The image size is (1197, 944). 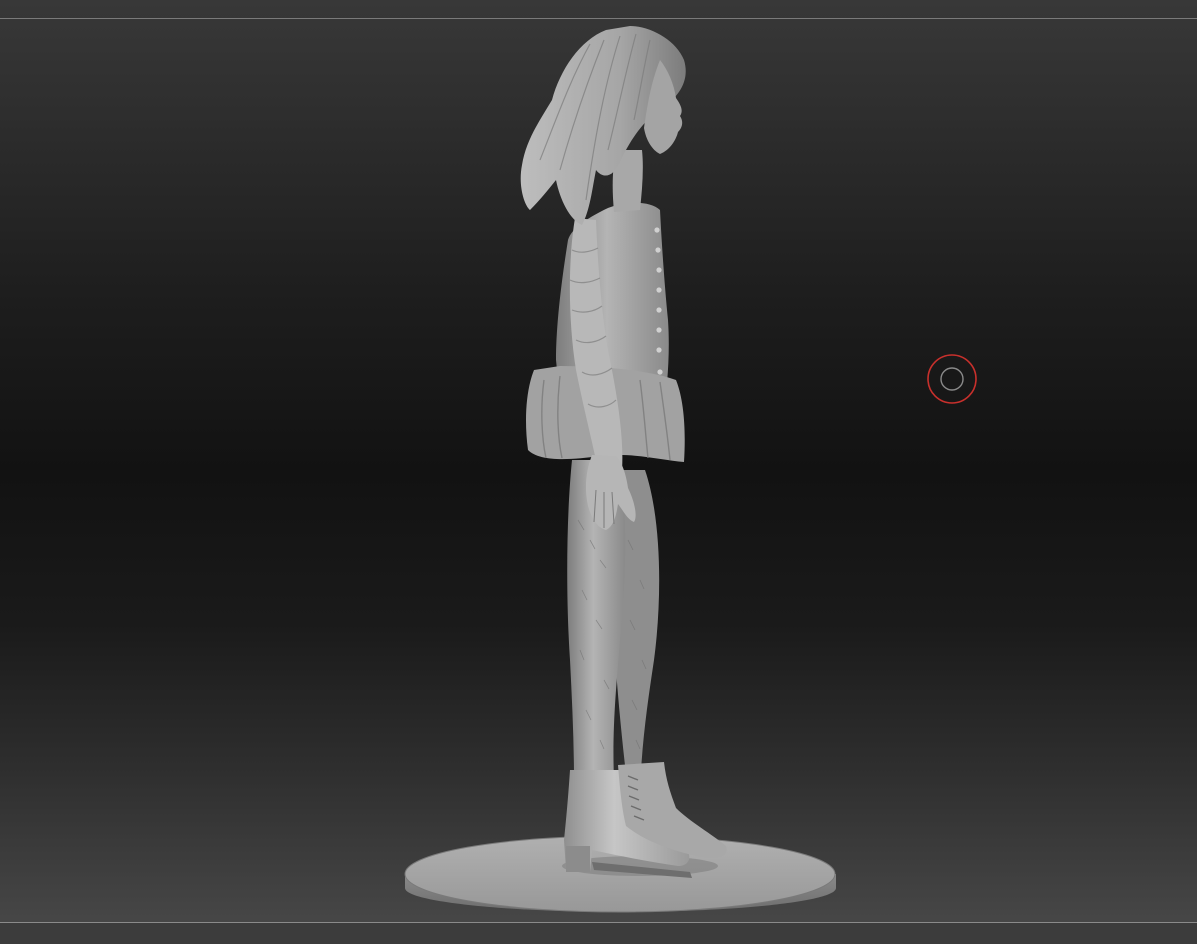 I want to click on boot-heel, so click(x=578, y=859).